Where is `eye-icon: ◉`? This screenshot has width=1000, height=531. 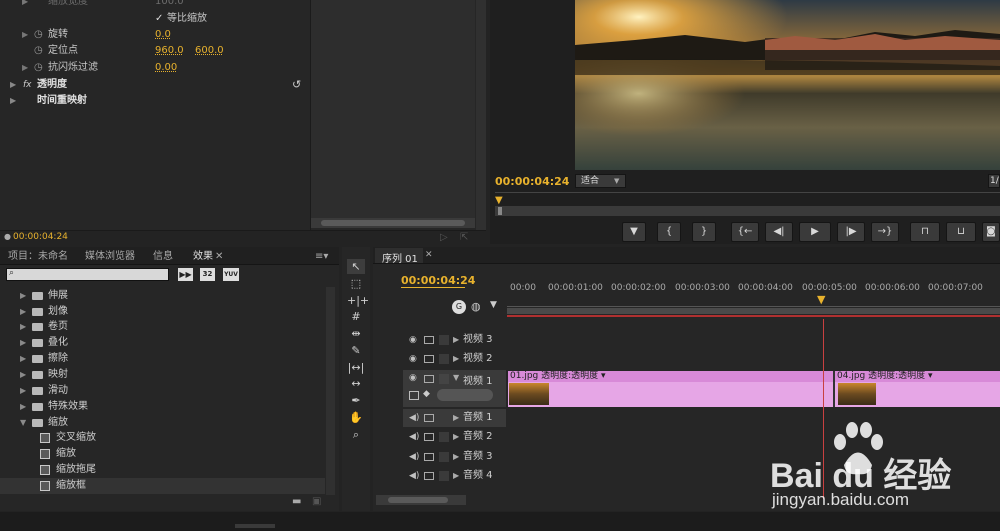
eye-icon: ◉ is located at coordinates (413, 378).